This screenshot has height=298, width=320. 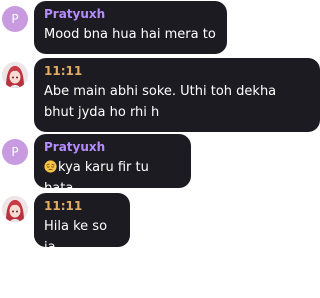 I want to click on message-text-content: kya karu fir tu bata, so click(x=96, y=178).